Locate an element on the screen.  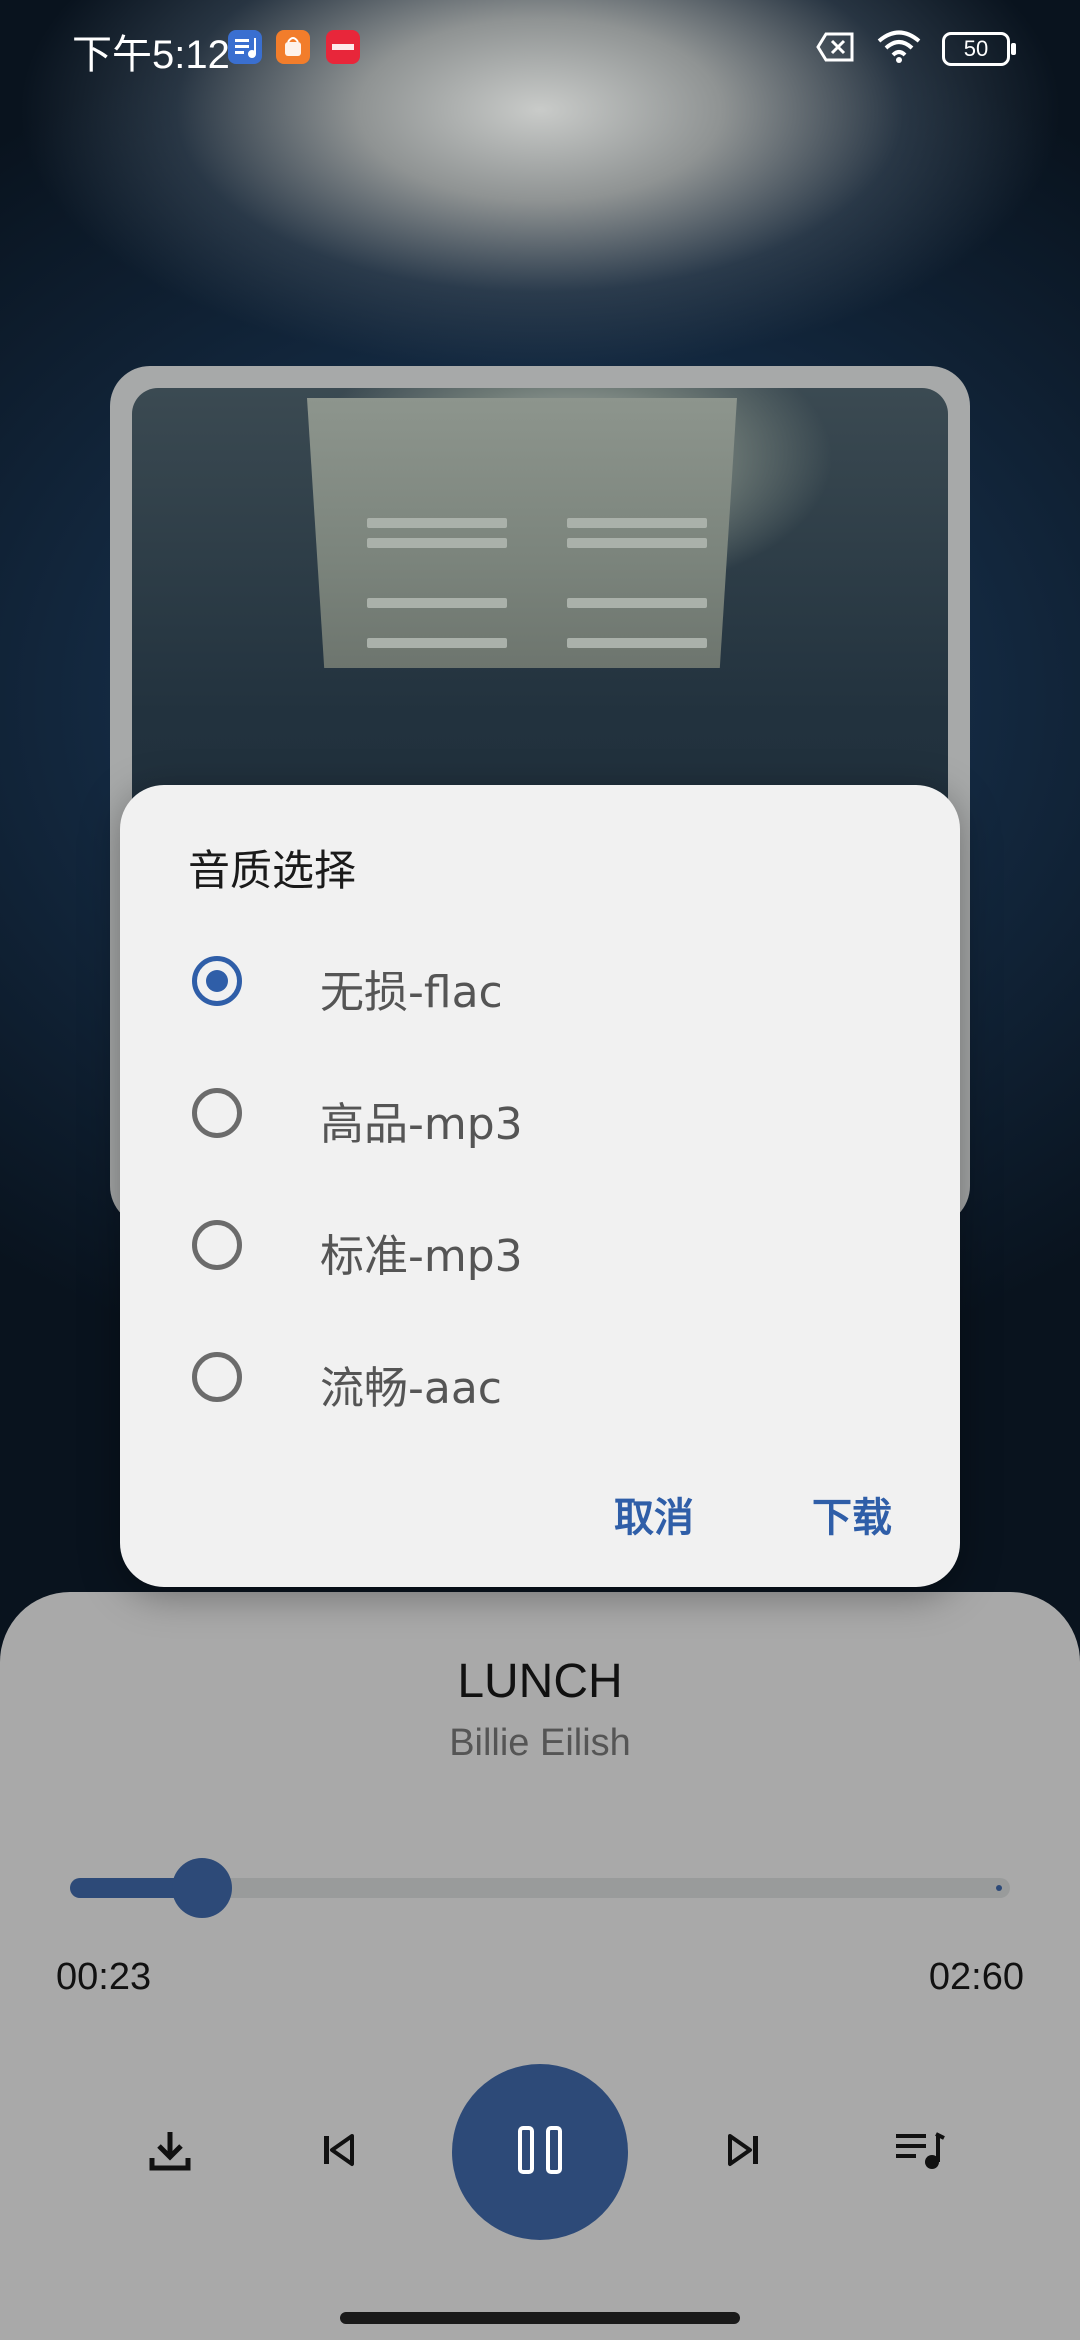
option-label: 流畅-aac is located at coordinates (411, 1388).